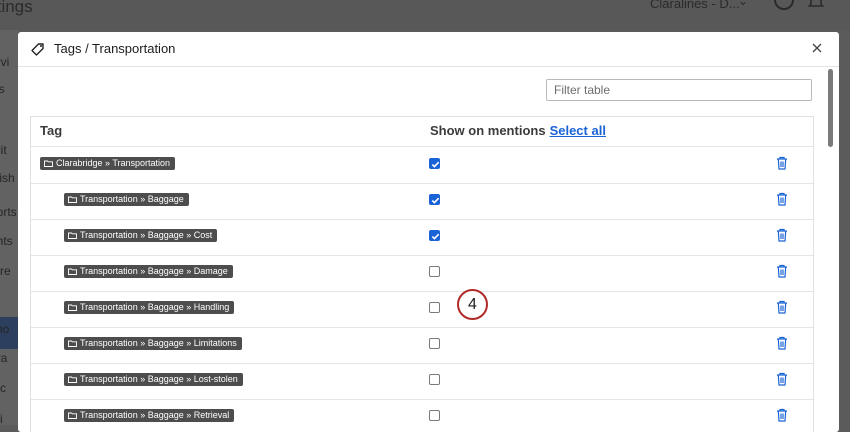 This screenshot has width=850, height=432. Describe the element at coordinates (422, 132) in the screenshot. I see `table-header: Tag Show on mentions Select all` at that location.